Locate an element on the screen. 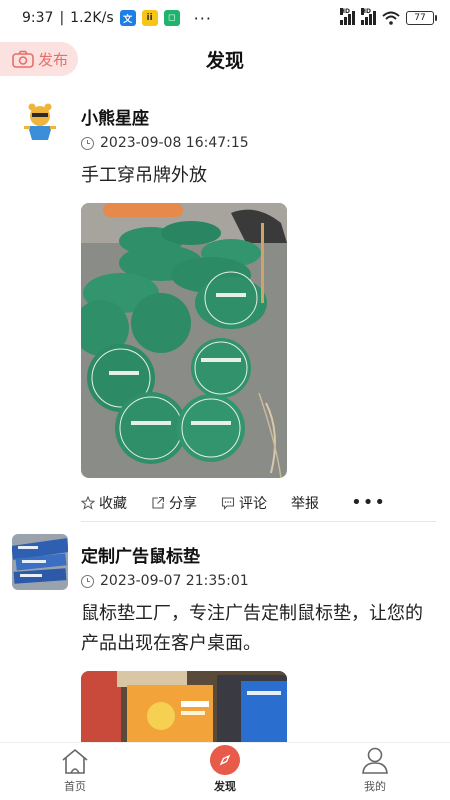 The width and height of the screenshot is (450, 800). tab-discover: 发现 is located at coordinates (225, 771).